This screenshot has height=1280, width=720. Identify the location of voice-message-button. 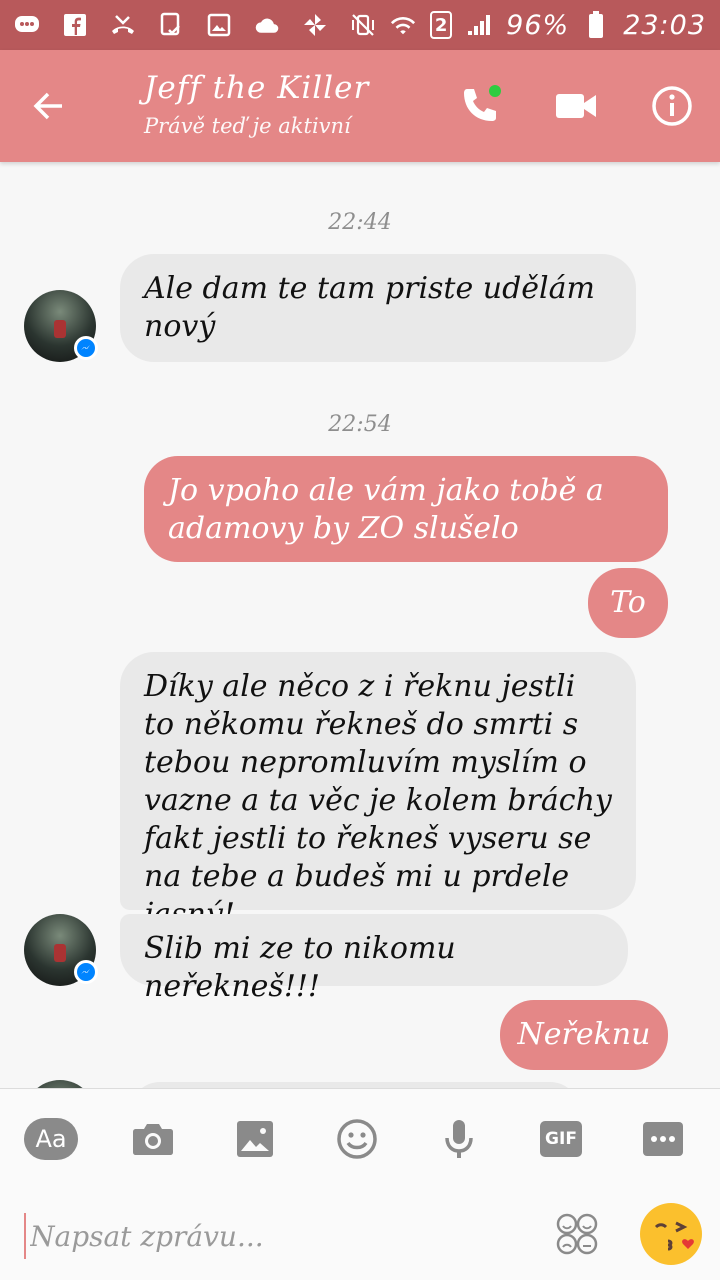
(459, 1139).